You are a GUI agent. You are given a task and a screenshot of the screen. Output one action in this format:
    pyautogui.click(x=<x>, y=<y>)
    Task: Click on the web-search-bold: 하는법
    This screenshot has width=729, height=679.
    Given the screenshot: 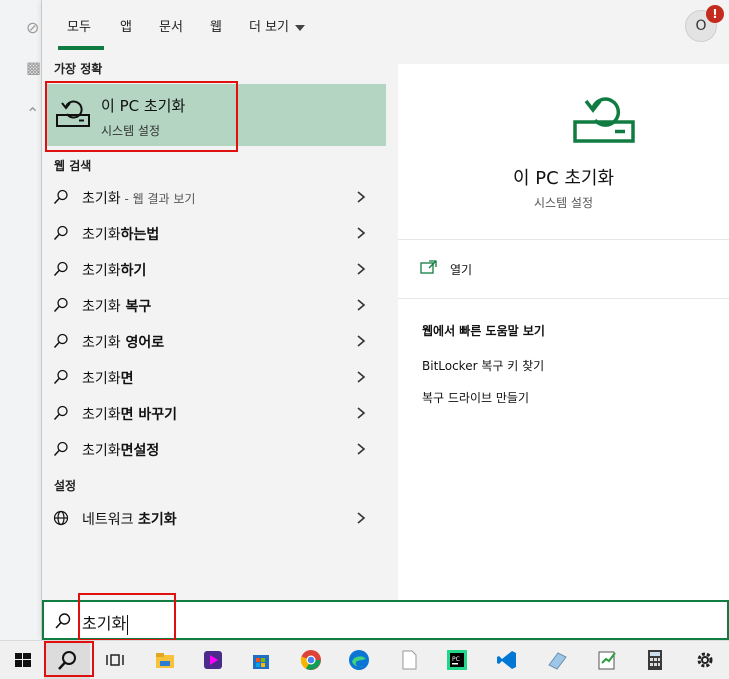 What is the action you would take?
    pyautogui.click(x=140, y=235)
    